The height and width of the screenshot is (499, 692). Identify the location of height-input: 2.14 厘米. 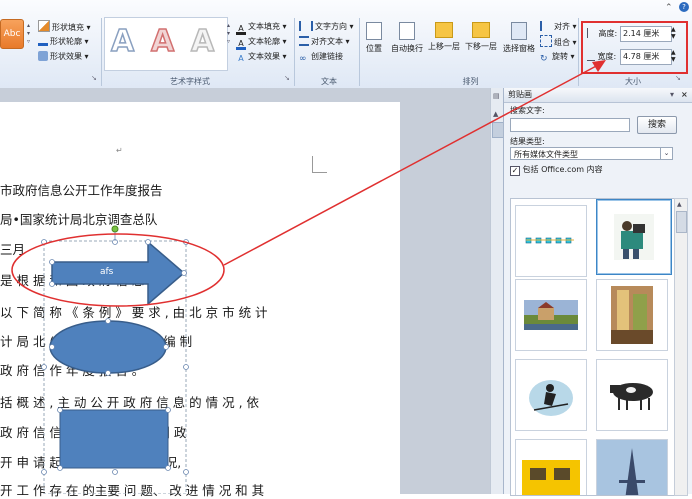
(646, 34).